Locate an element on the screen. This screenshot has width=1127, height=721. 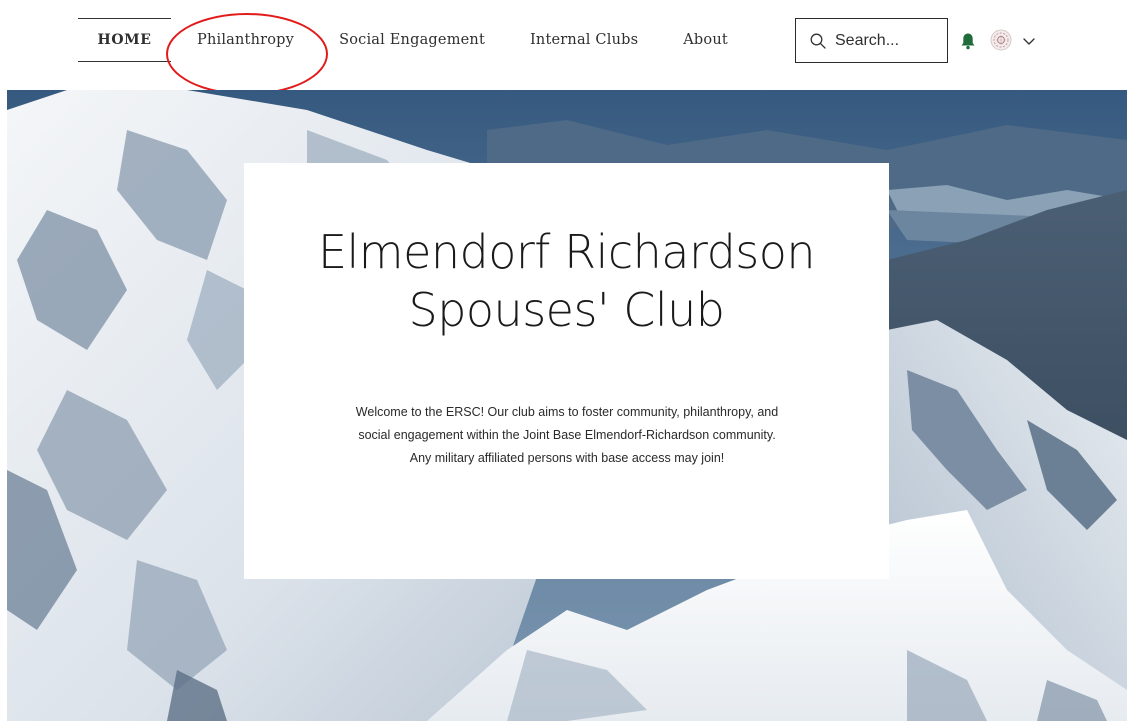
hero-title: Elmendorf Richardson Spouses' Club is located at coordinates (566, 281).